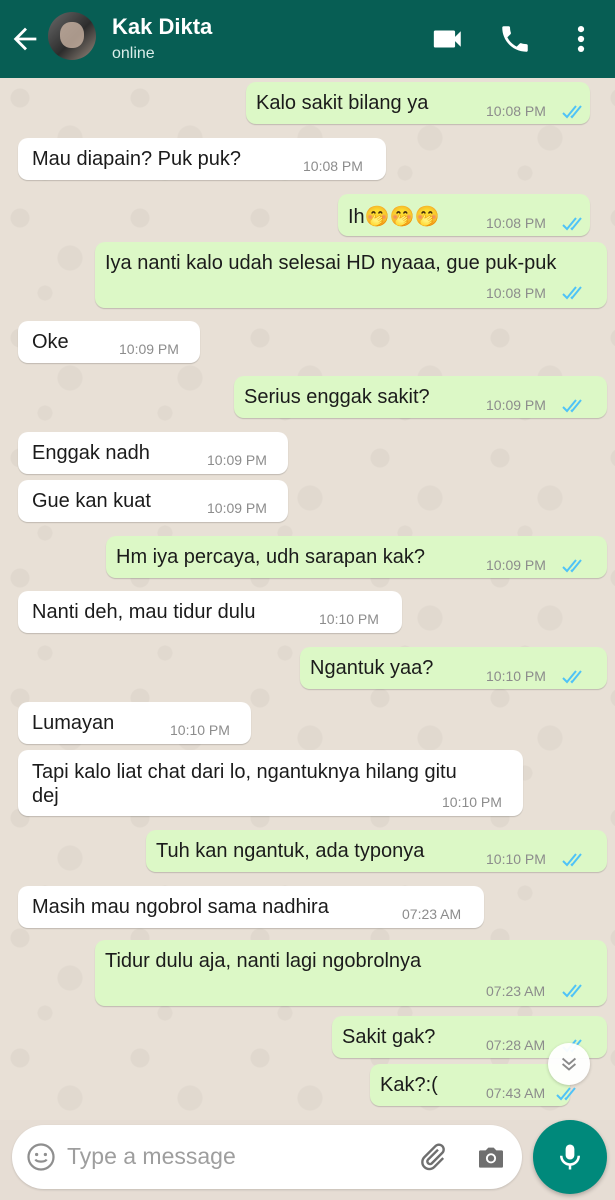 Image resolution: width=615 pixels, height=1200 pixels. What do you see at coordinates (180, 907) in the screenshot?
I see `message-text: Masih mau ngobrol sama nadhira` at bounding box center [180, 907].